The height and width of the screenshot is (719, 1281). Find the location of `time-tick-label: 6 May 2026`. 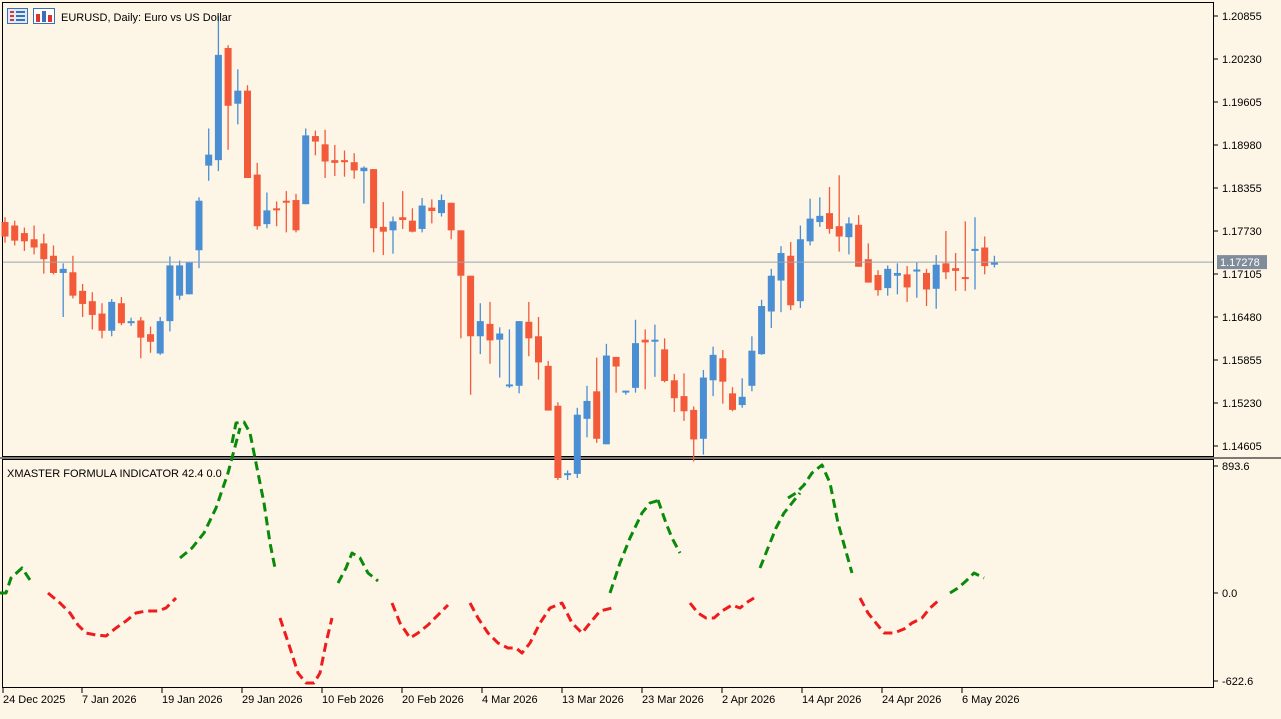

time-tick-label: 6 May 2026 is located at coordinates (990, 700).